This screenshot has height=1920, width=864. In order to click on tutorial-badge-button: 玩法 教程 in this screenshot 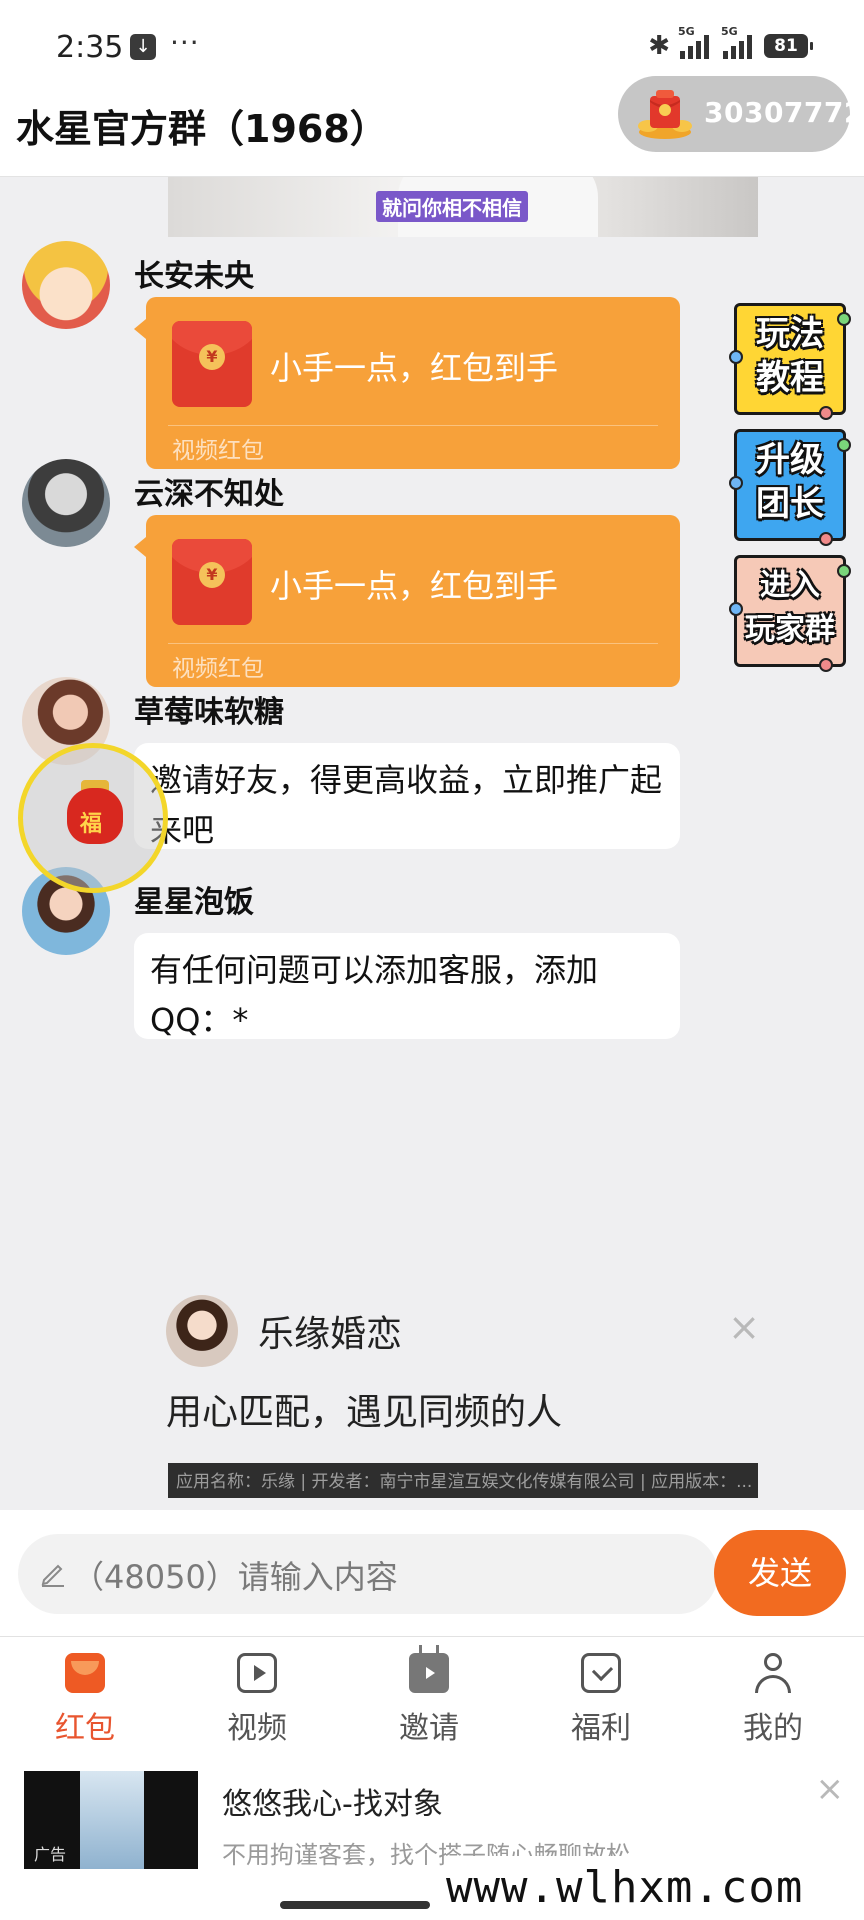, I will do `click(790, 361)`.